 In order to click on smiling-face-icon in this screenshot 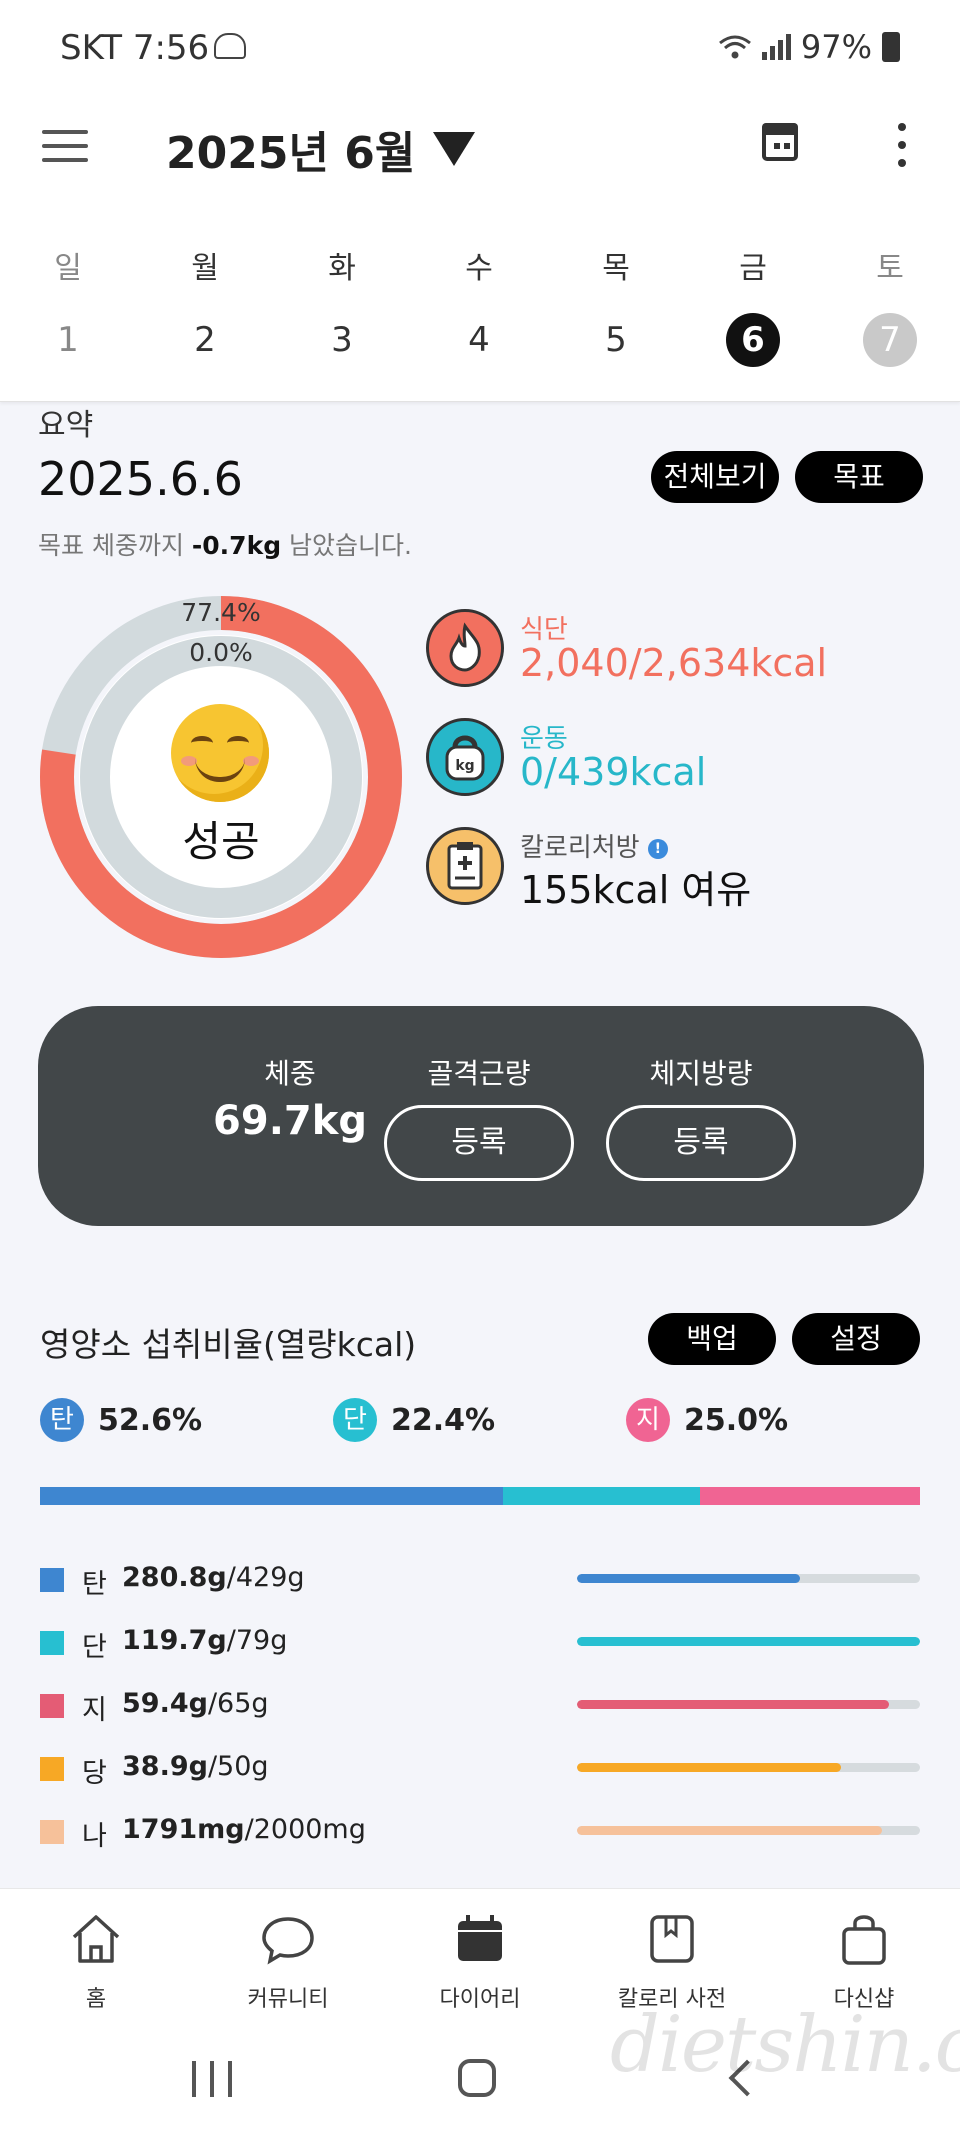, I will do `click(220, 753)`.